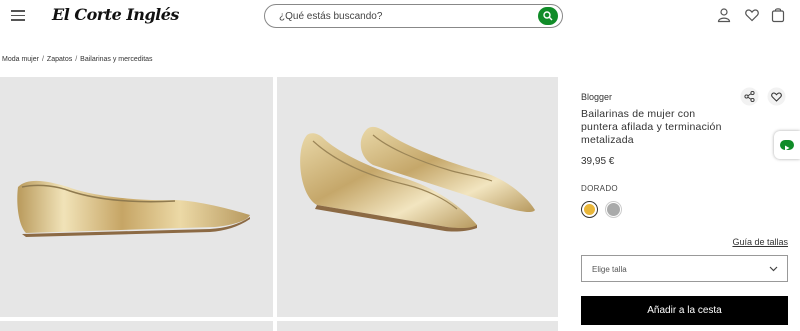  What do you see at coordinates (613, 209) in the screenshot?
I see `swatch-silver` at bounding box center [613, 209].